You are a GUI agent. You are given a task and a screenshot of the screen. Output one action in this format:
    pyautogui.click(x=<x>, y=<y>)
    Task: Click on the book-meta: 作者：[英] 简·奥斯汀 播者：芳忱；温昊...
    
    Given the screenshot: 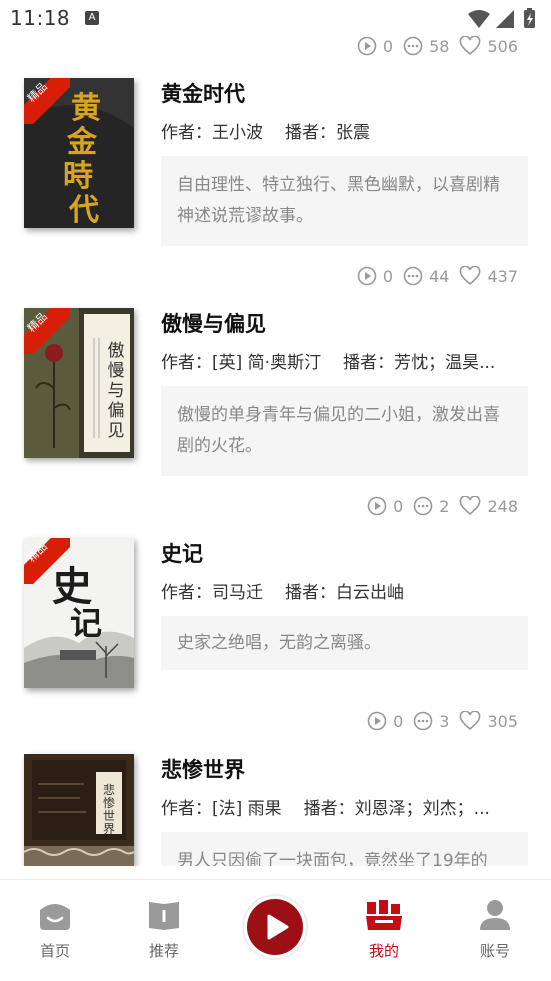 What is the action you would take?
    pyautogui.click(x=328, y=360)
    